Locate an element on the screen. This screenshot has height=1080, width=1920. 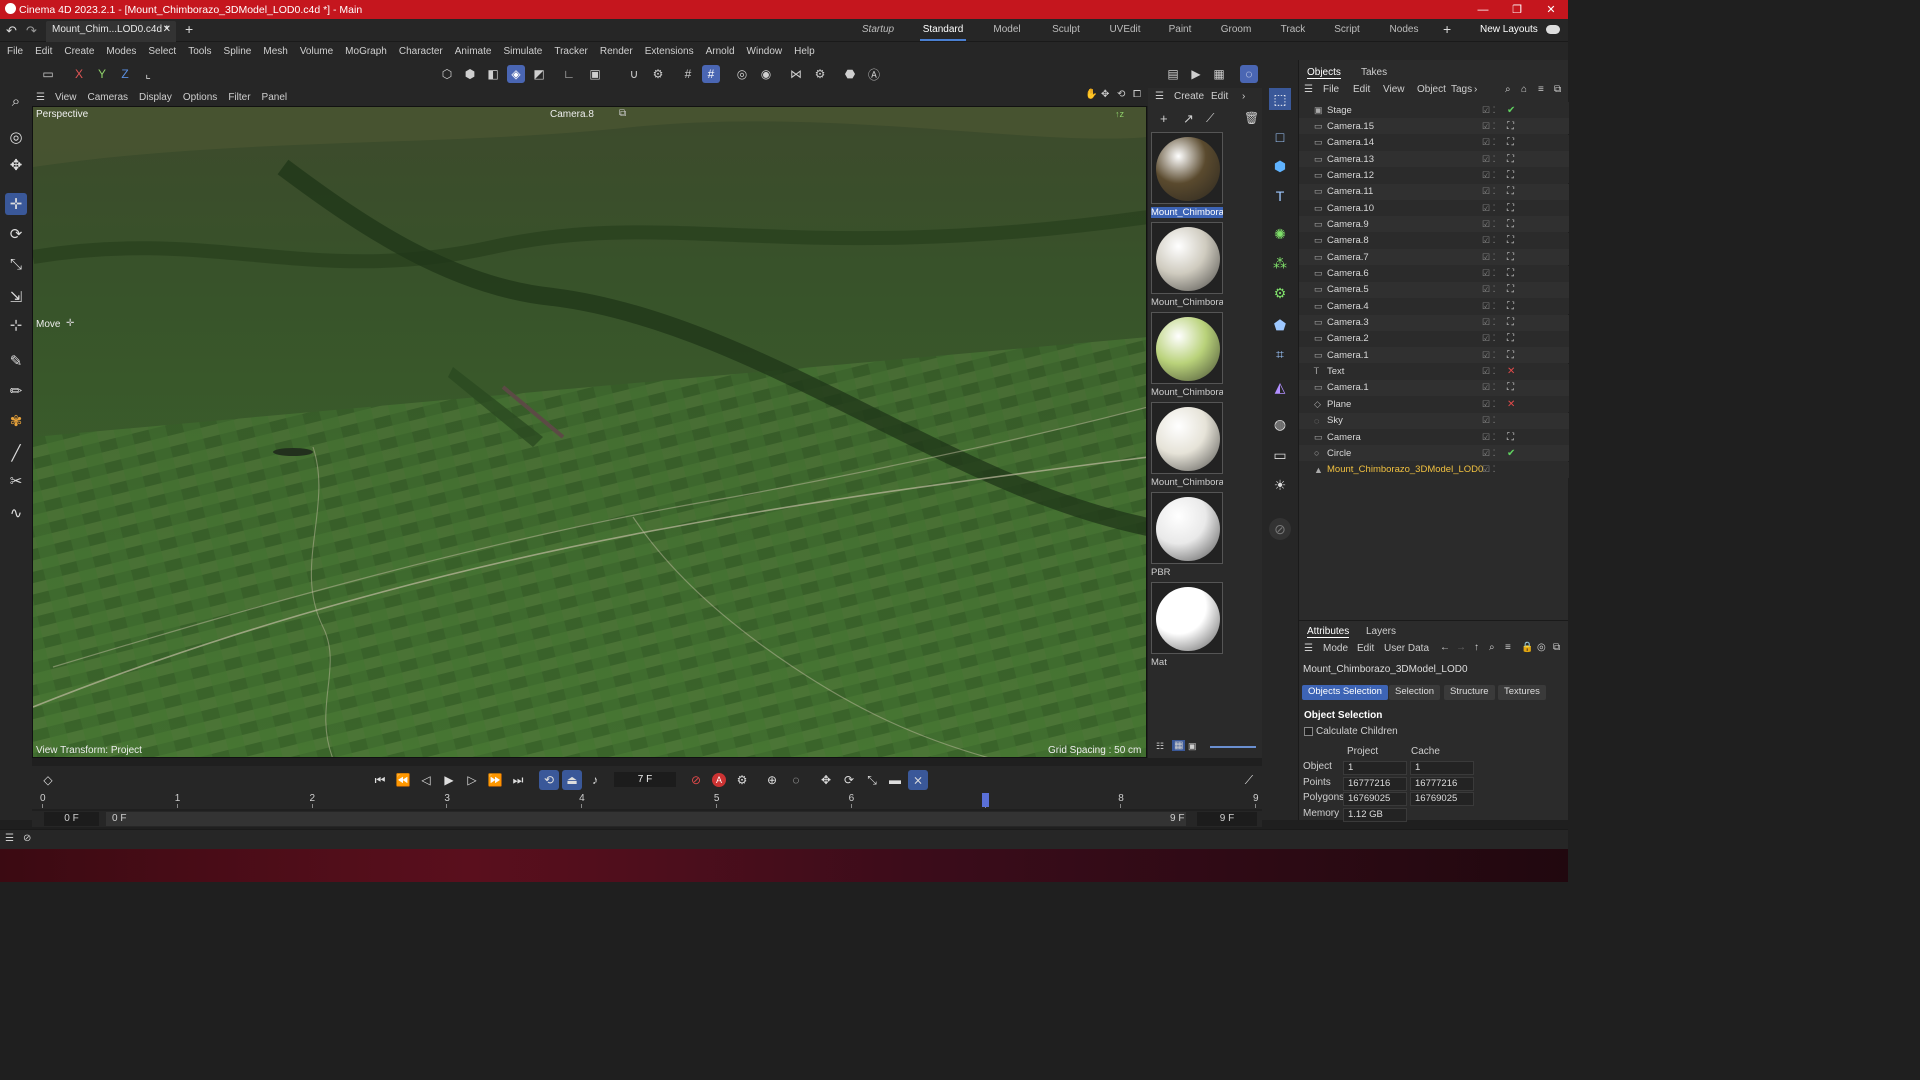
layout-tab-script: Script is located at coordinates (1347, 30).